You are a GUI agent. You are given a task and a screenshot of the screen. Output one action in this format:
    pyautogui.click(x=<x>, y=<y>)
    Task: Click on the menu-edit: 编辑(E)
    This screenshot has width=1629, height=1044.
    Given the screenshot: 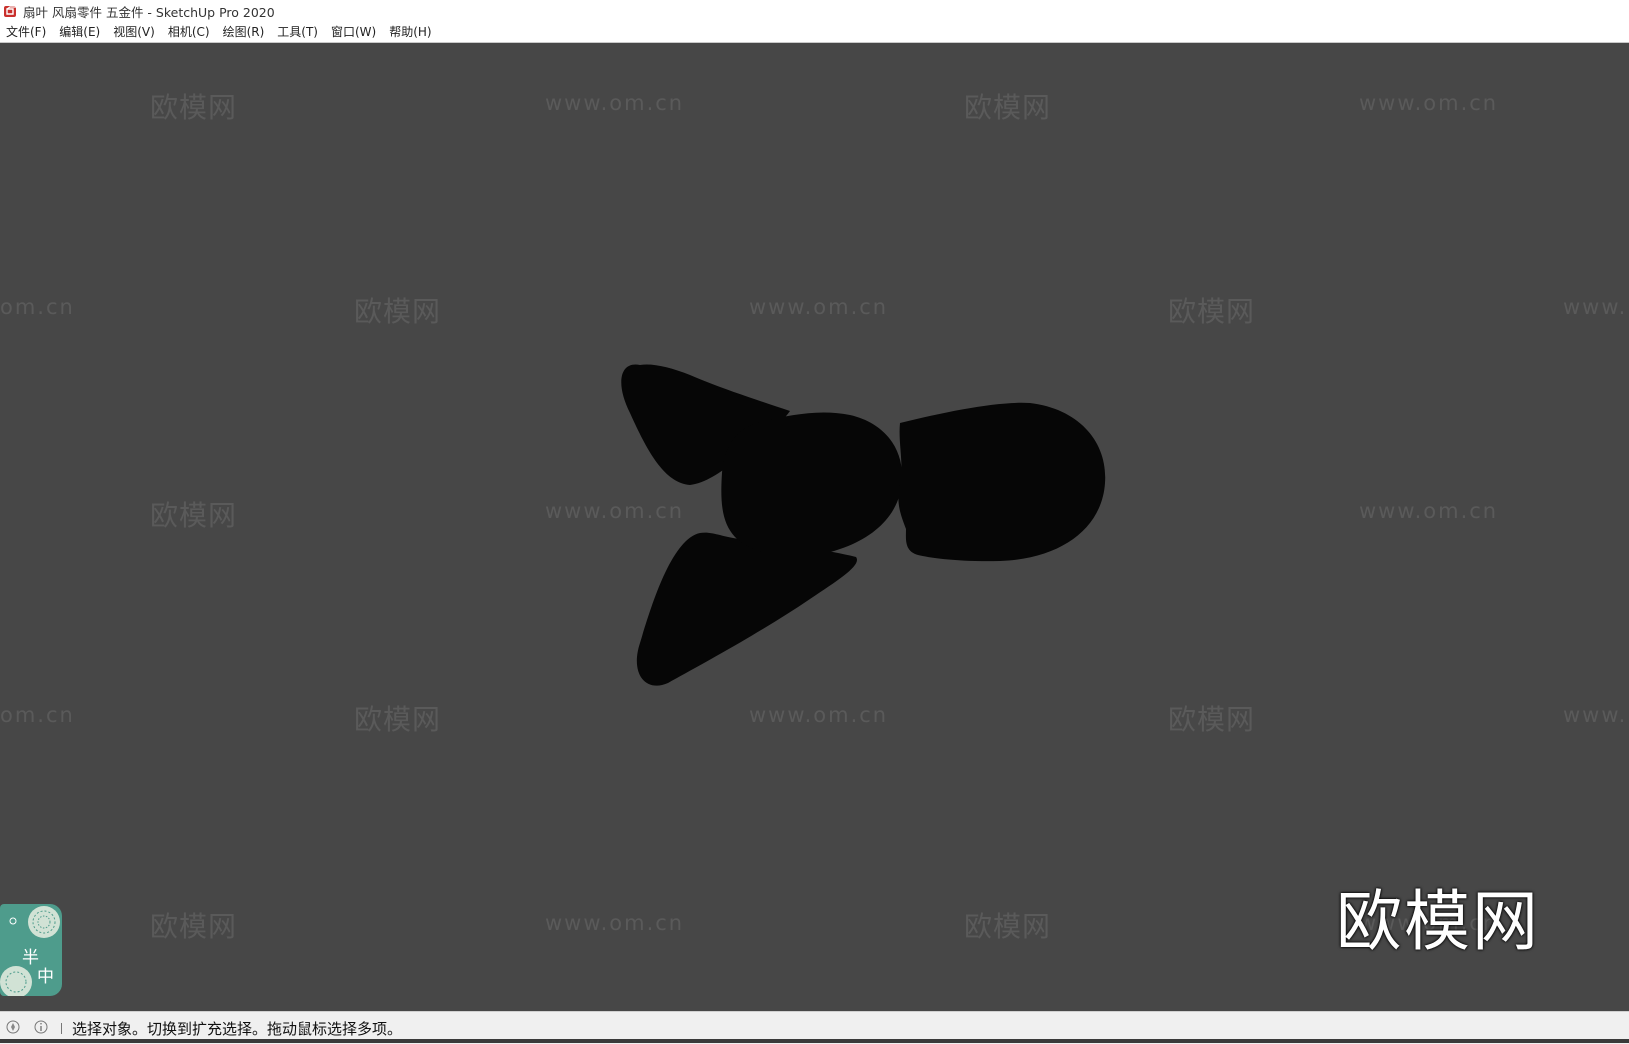 What is the action you would take?
    pyautogui.click(x=80, y=32)
    